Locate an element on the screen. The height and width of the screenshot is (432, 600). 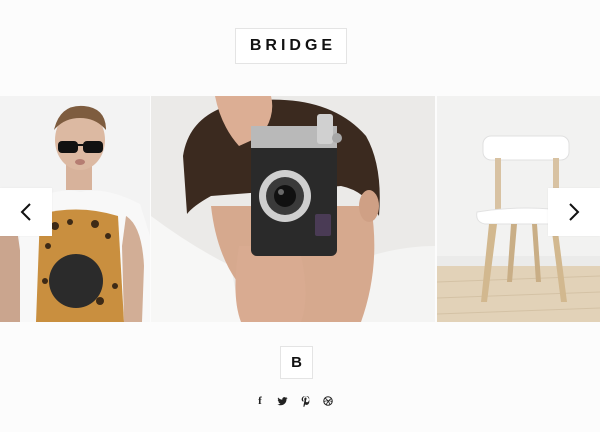
dribbble-icon is located at coordinates (328, 401).